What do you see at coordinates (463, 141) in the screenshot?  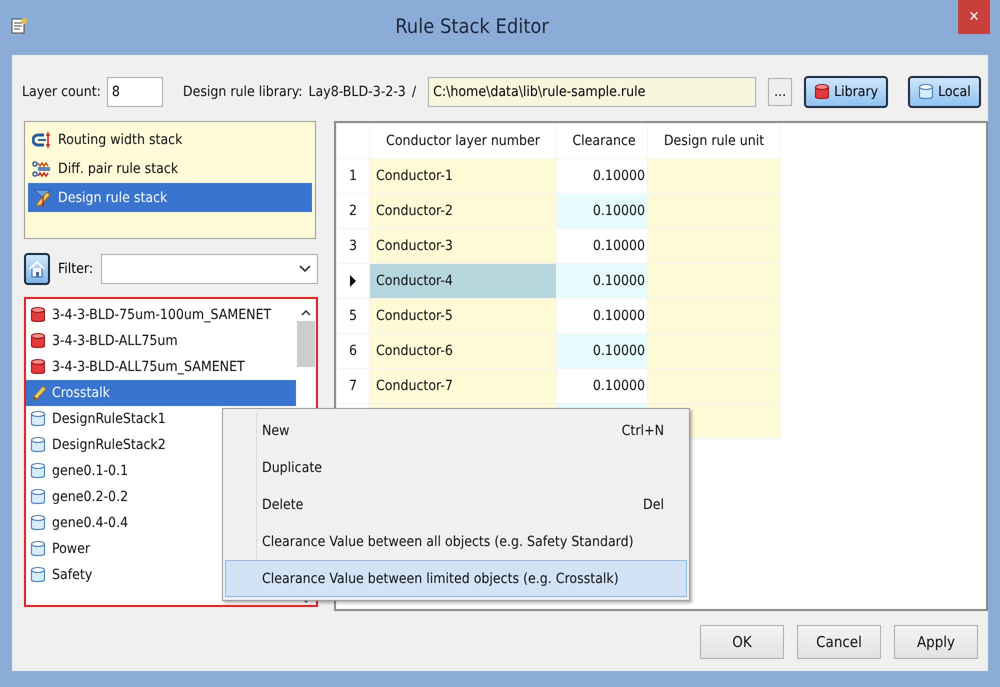 I see `column-header: Conductor layer number` at bounding box center [463, 141].